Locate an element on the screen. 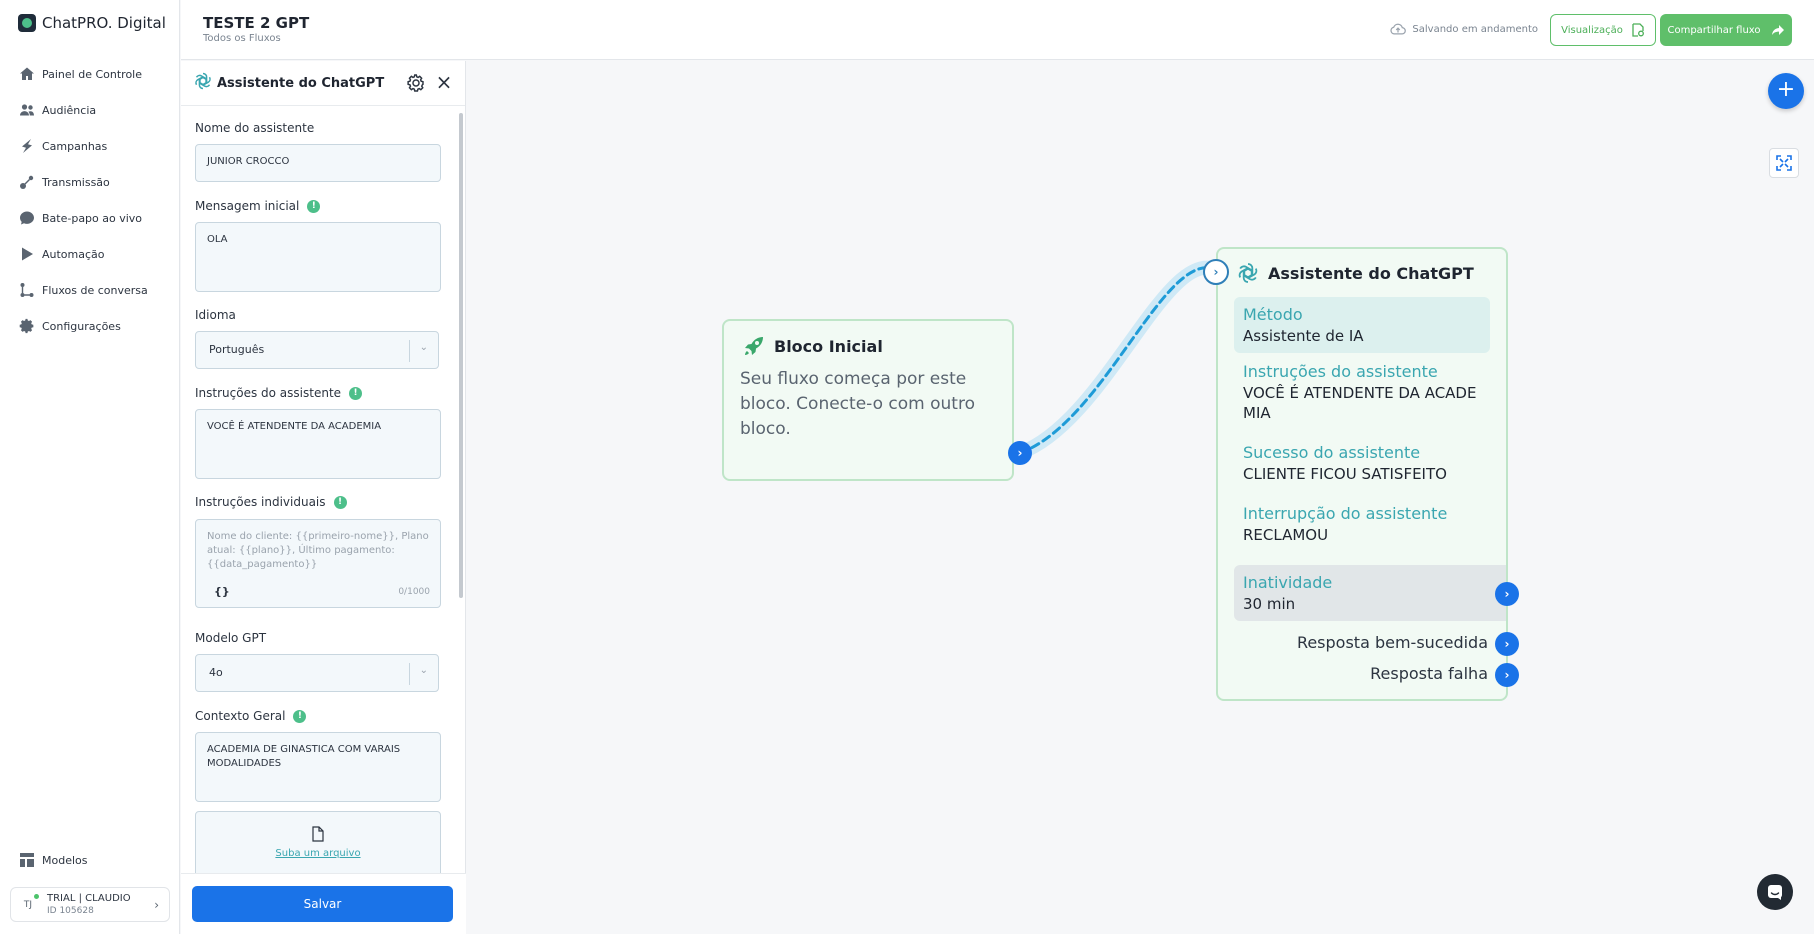 The height and width of the screenshot is (934, 1814). interruption-value: RECLAMOU is located at coordinates (1286, 535).